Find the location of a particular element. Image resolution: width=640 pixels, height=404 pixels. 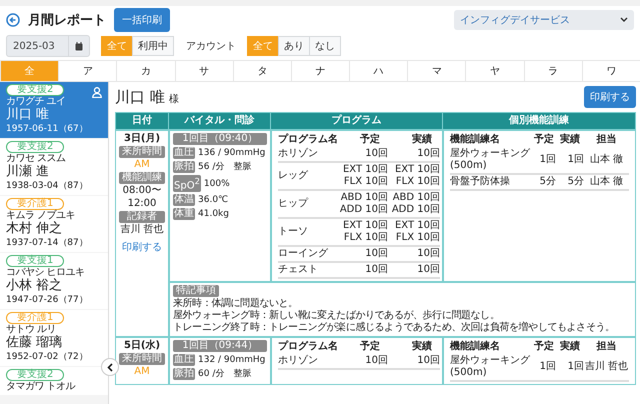

patient-name: 川瀬 進 is located at coordinates (28, 172).